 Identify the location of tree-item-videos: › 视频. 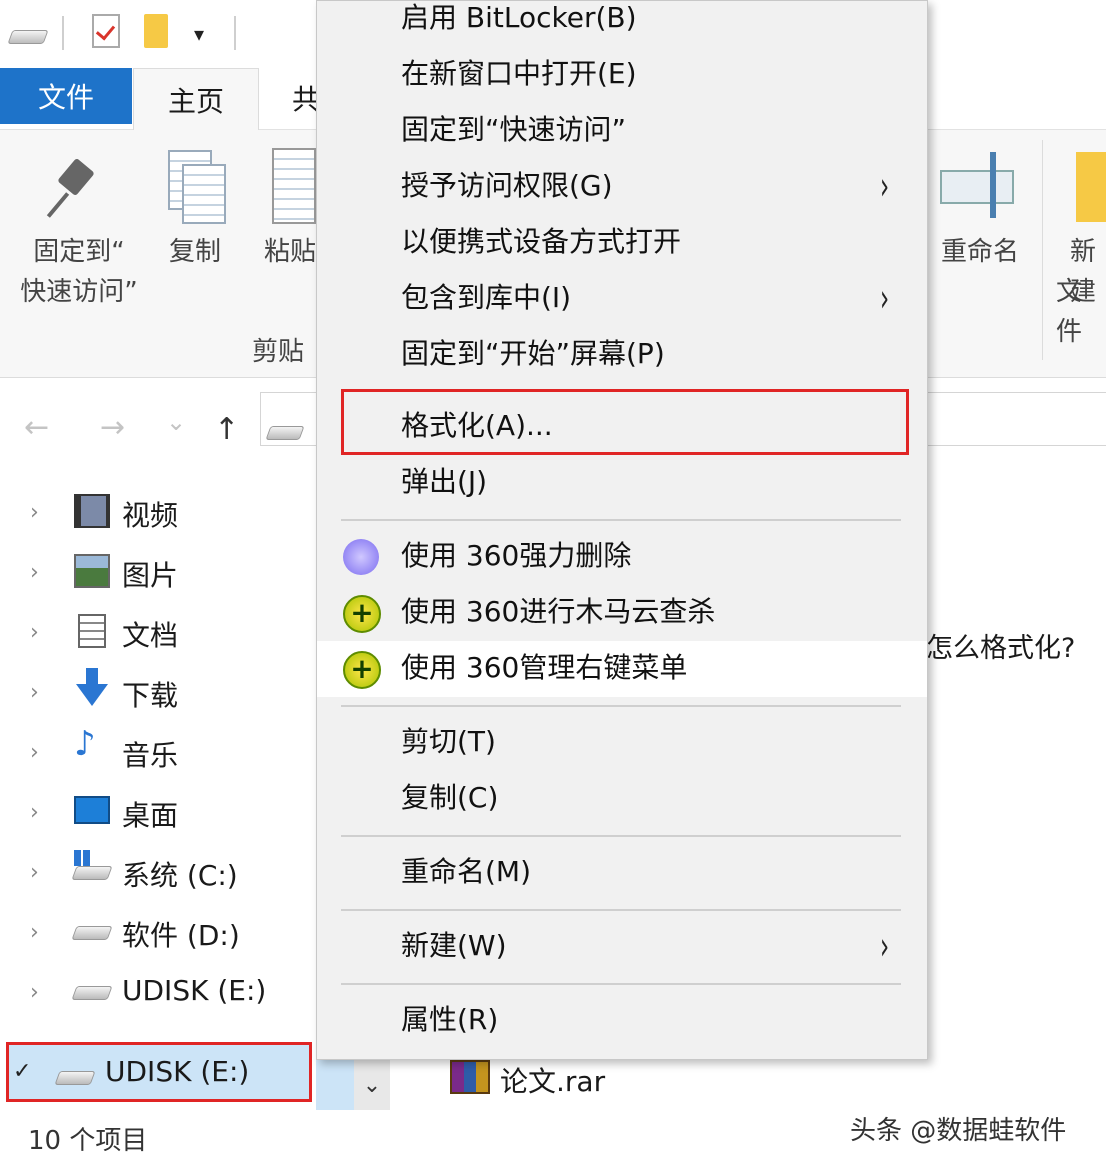
(158, 512).